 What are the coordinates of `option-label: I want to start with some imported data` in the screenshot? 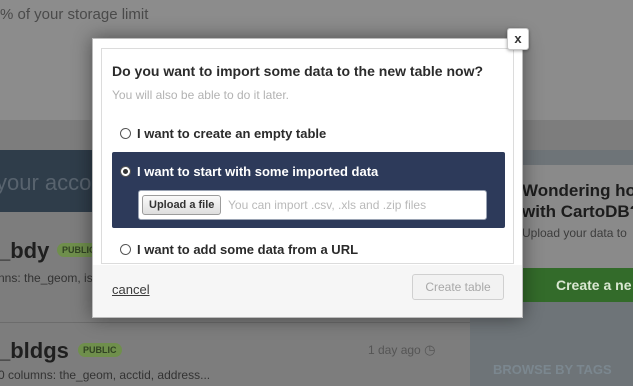 It's located at (258, 171).